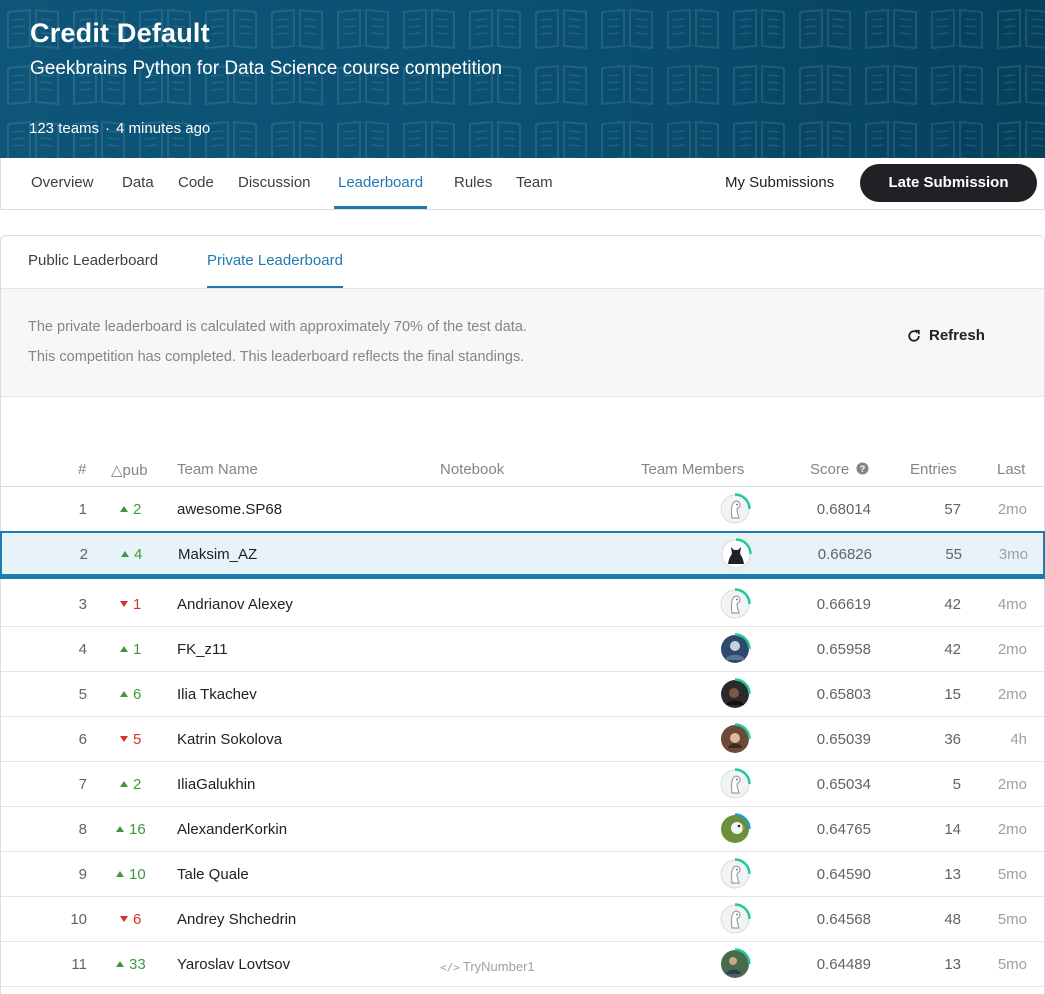 Image resolution: width=1045 pixels, height=994 pixels. What do you see at coordinates (216, 785) in the screenshot?
I see `team-name-link: IliaGalukhin` at bounding box center [216, 785].